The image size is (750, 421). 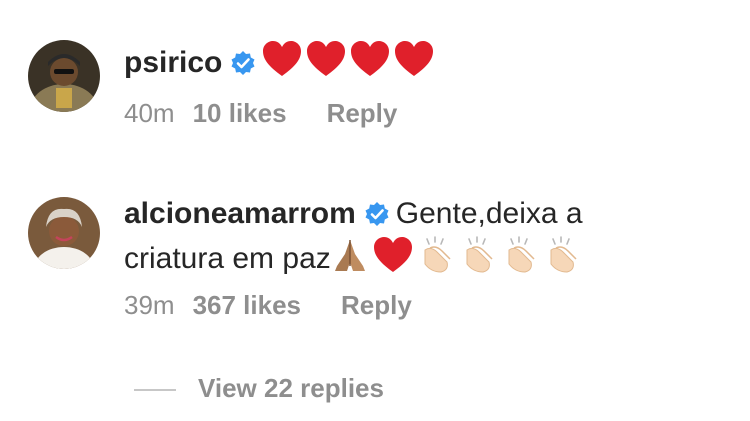 What do you see at coordinates (173, 62) in the screenshot?
I see `username: psirico` at bounding box center [173, 62].